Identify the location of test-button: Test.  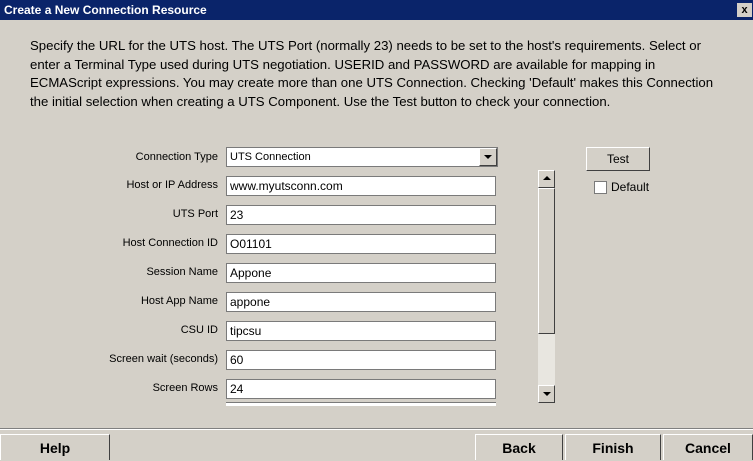
(618, 159).